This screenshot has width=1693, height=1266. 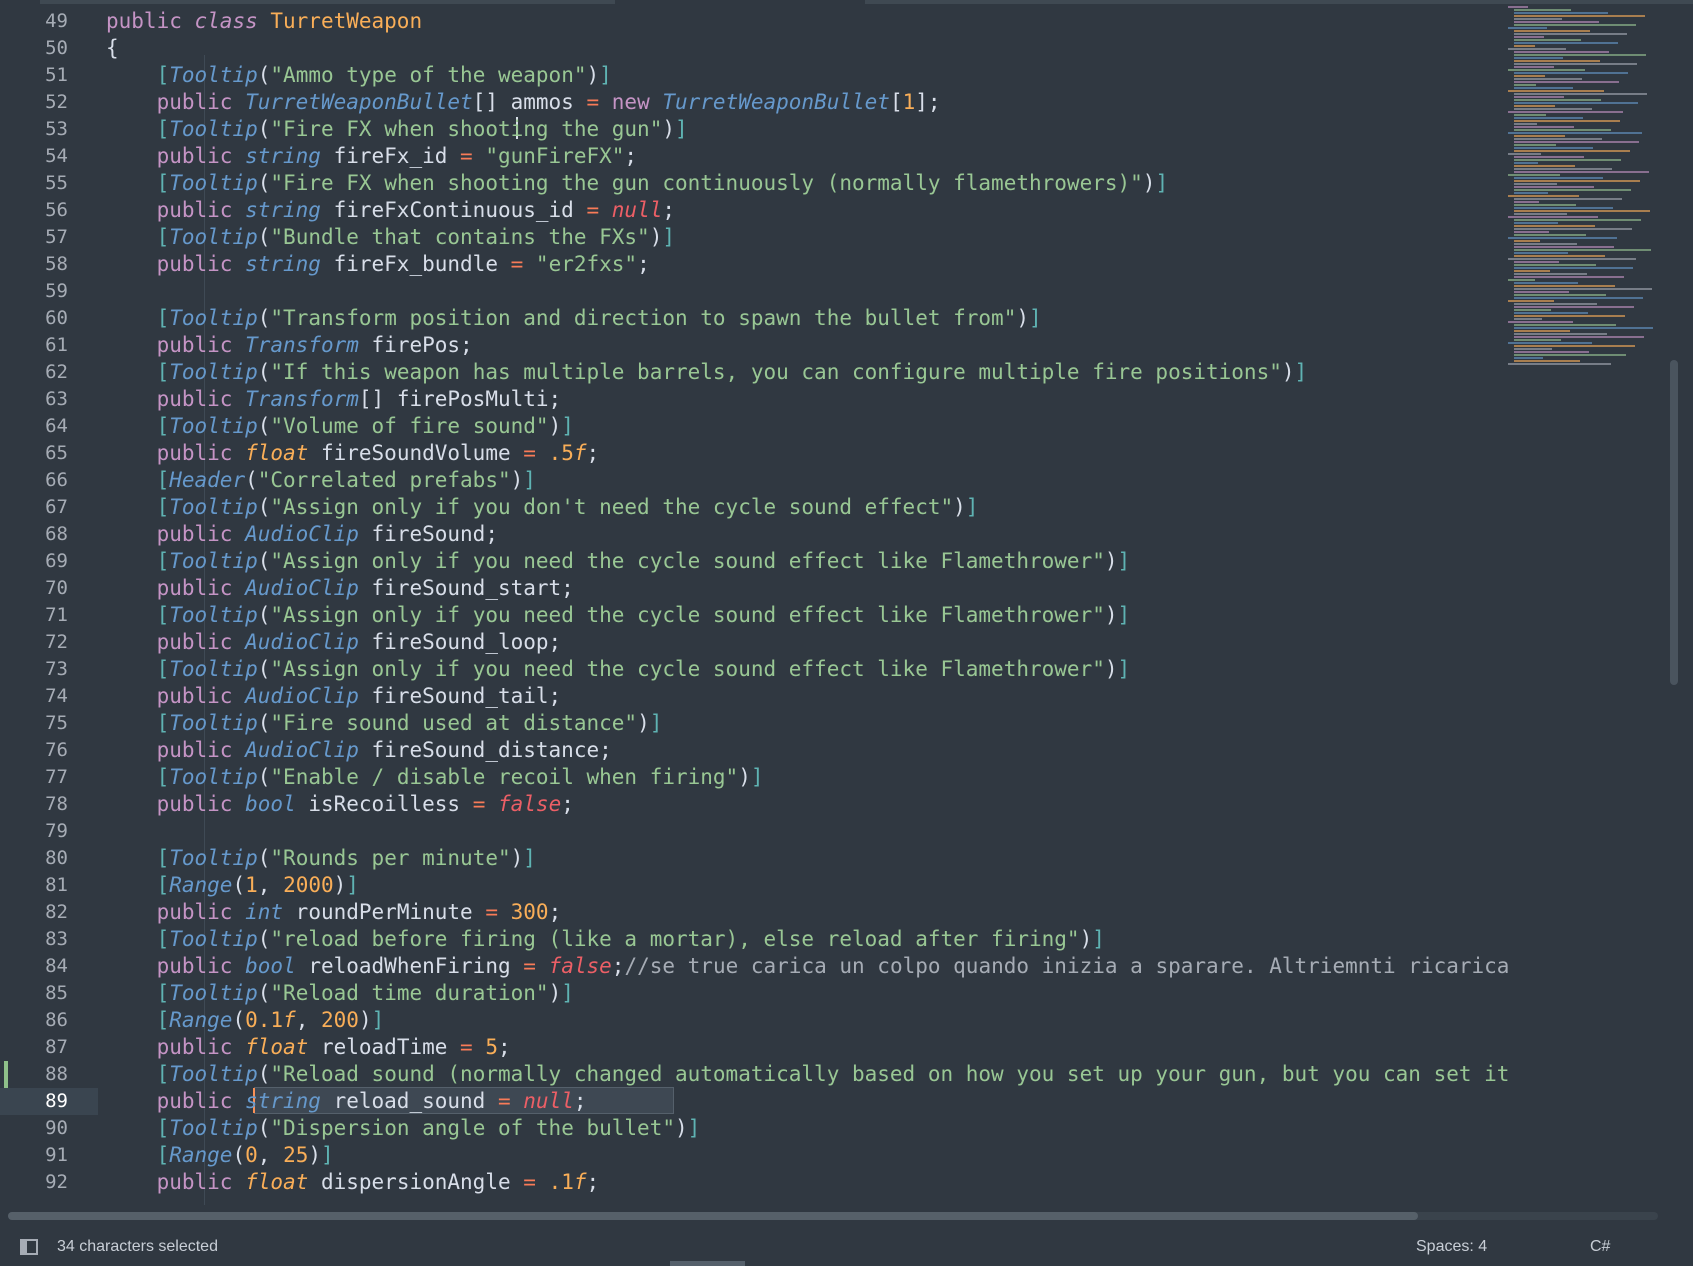 I want to click on line-number: 60, so click(x=56, y=318).